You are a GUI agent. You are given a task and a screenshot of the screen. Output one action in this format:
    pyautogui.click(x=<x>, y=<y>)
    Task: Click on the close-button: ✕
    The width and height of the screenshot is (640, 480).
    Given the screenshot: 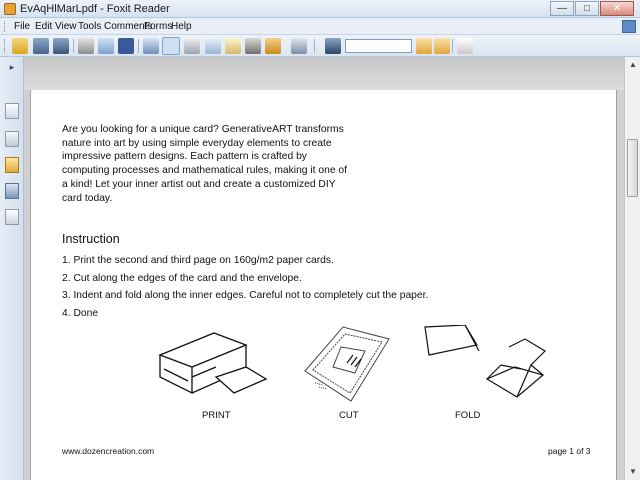 What is the action you would take?
    pyautogui.click(x=617, y=8)
    